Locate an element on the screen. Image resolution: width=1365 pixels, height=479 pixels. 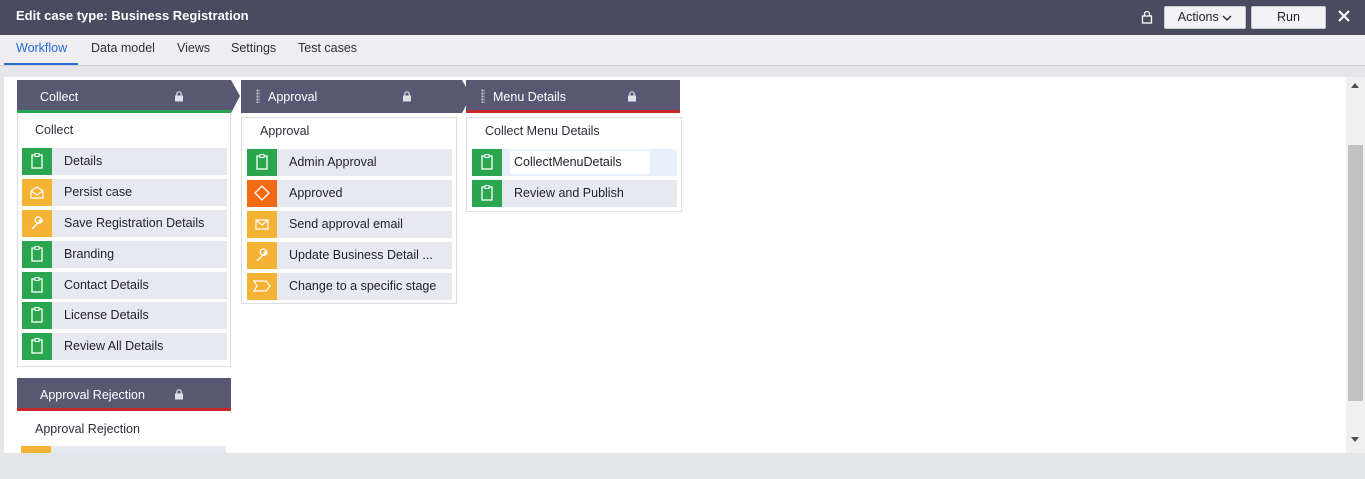
diamond-icon is located at coordinates (262, 193).